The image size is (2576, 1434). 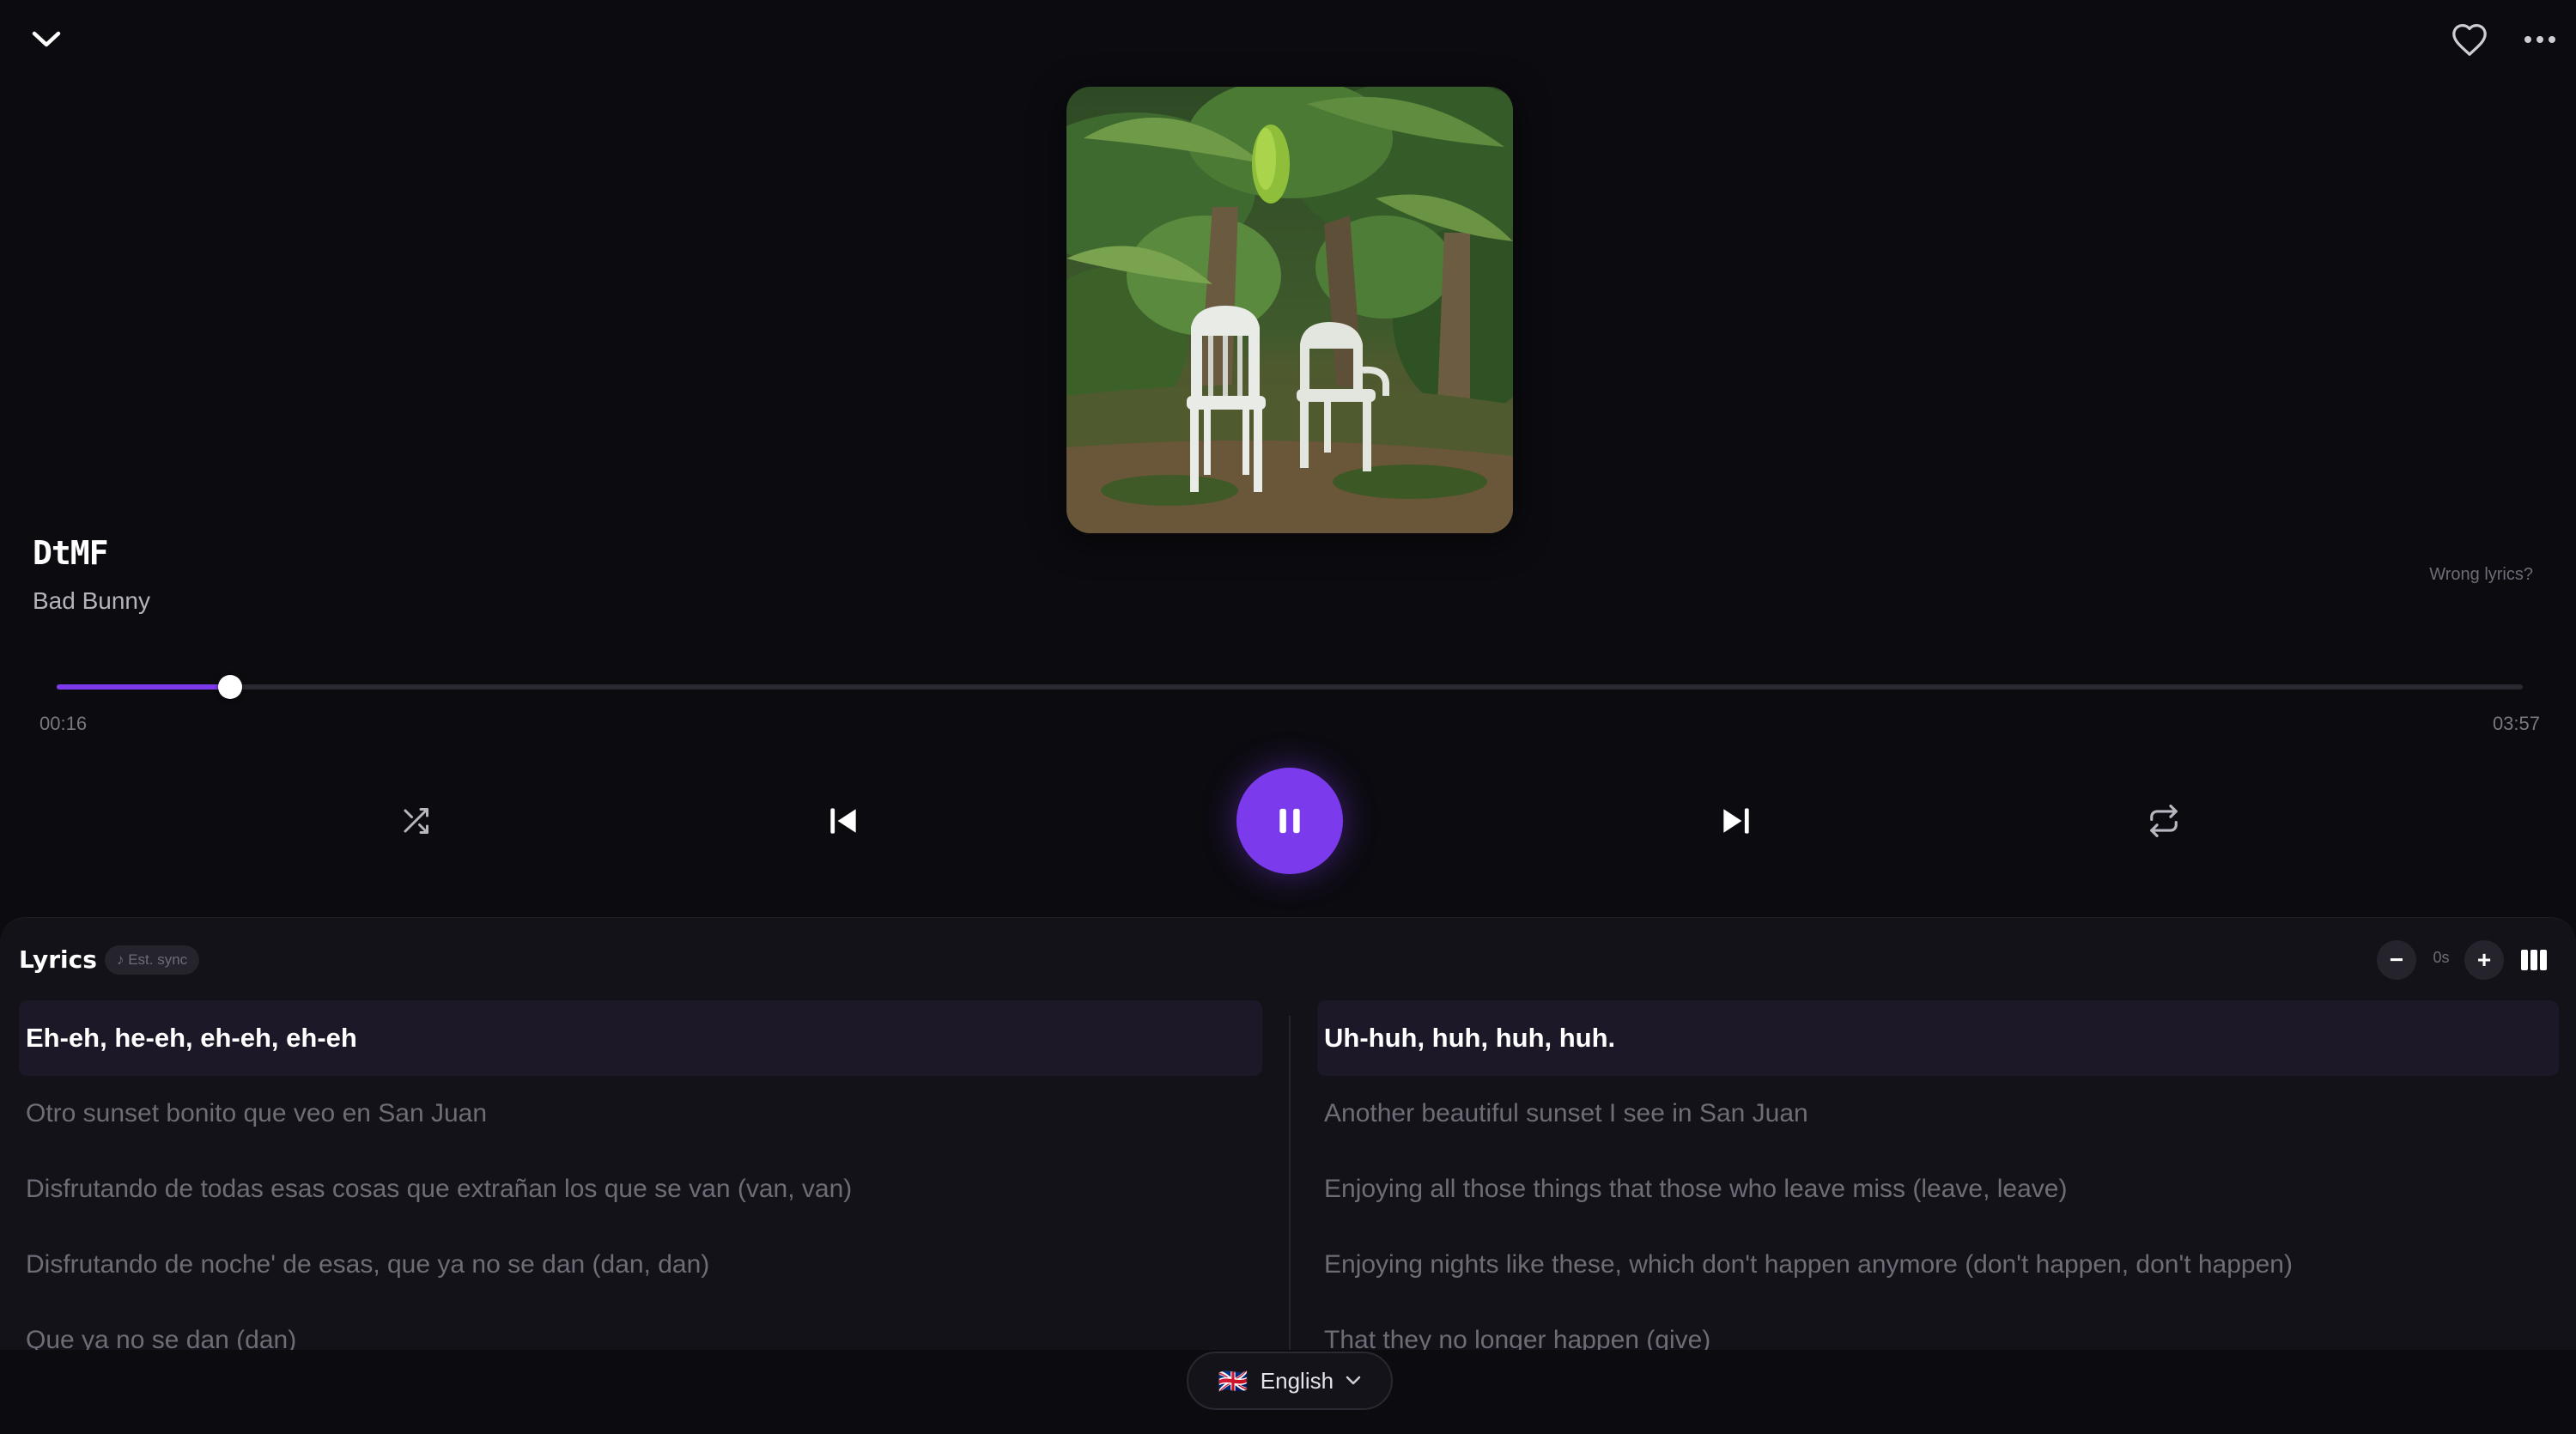 I want to click on next-track-button, so click(x=1737, y=821).